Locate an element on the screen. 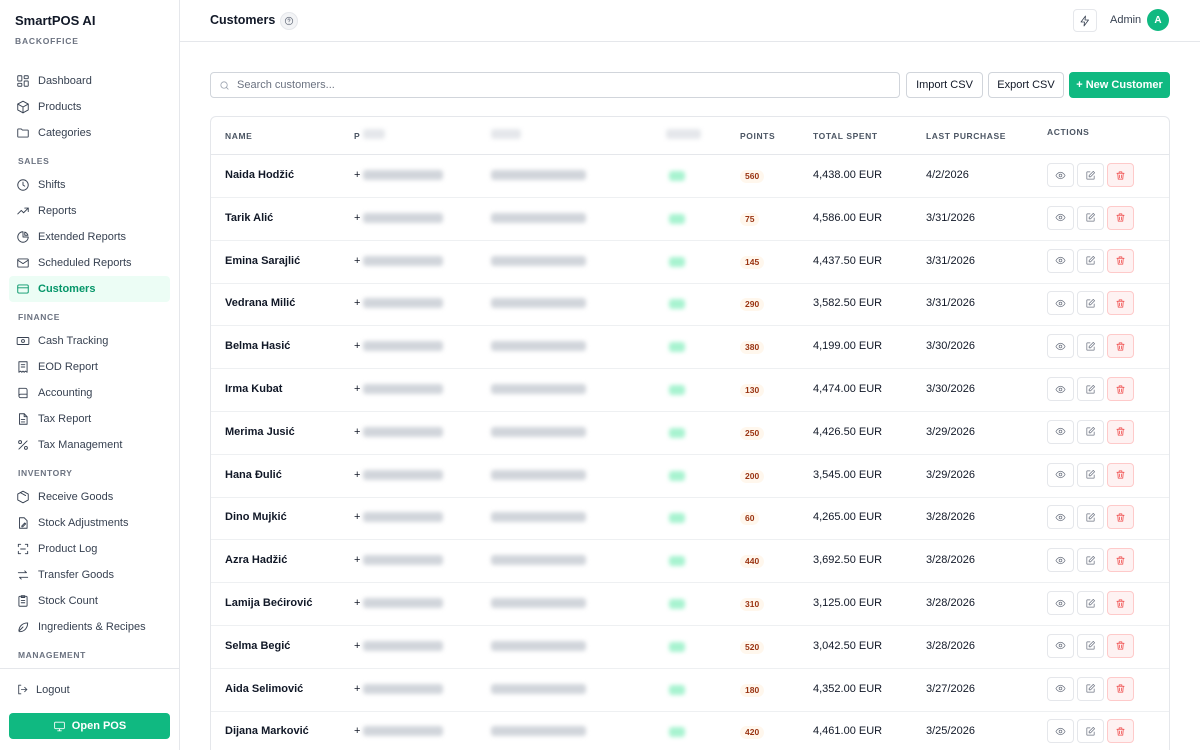 This screenshot has width=1200, height=750. avatar: A is located at coordinates (1158, 20).